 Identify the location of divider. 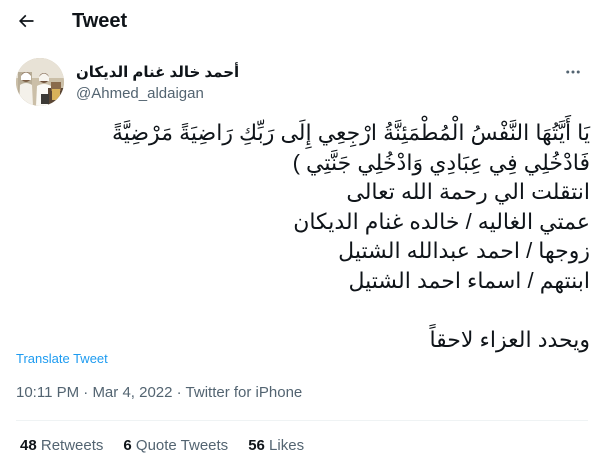
(302, 420).